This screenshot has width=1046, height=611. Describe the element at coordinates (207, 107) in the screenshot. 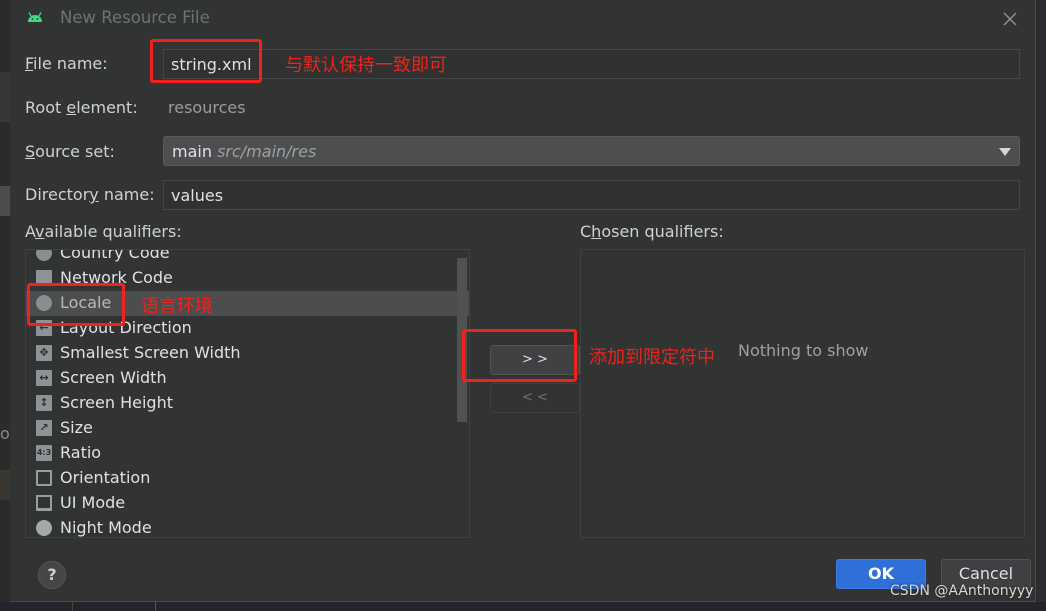

I see `root-element-value: resources` at that location.